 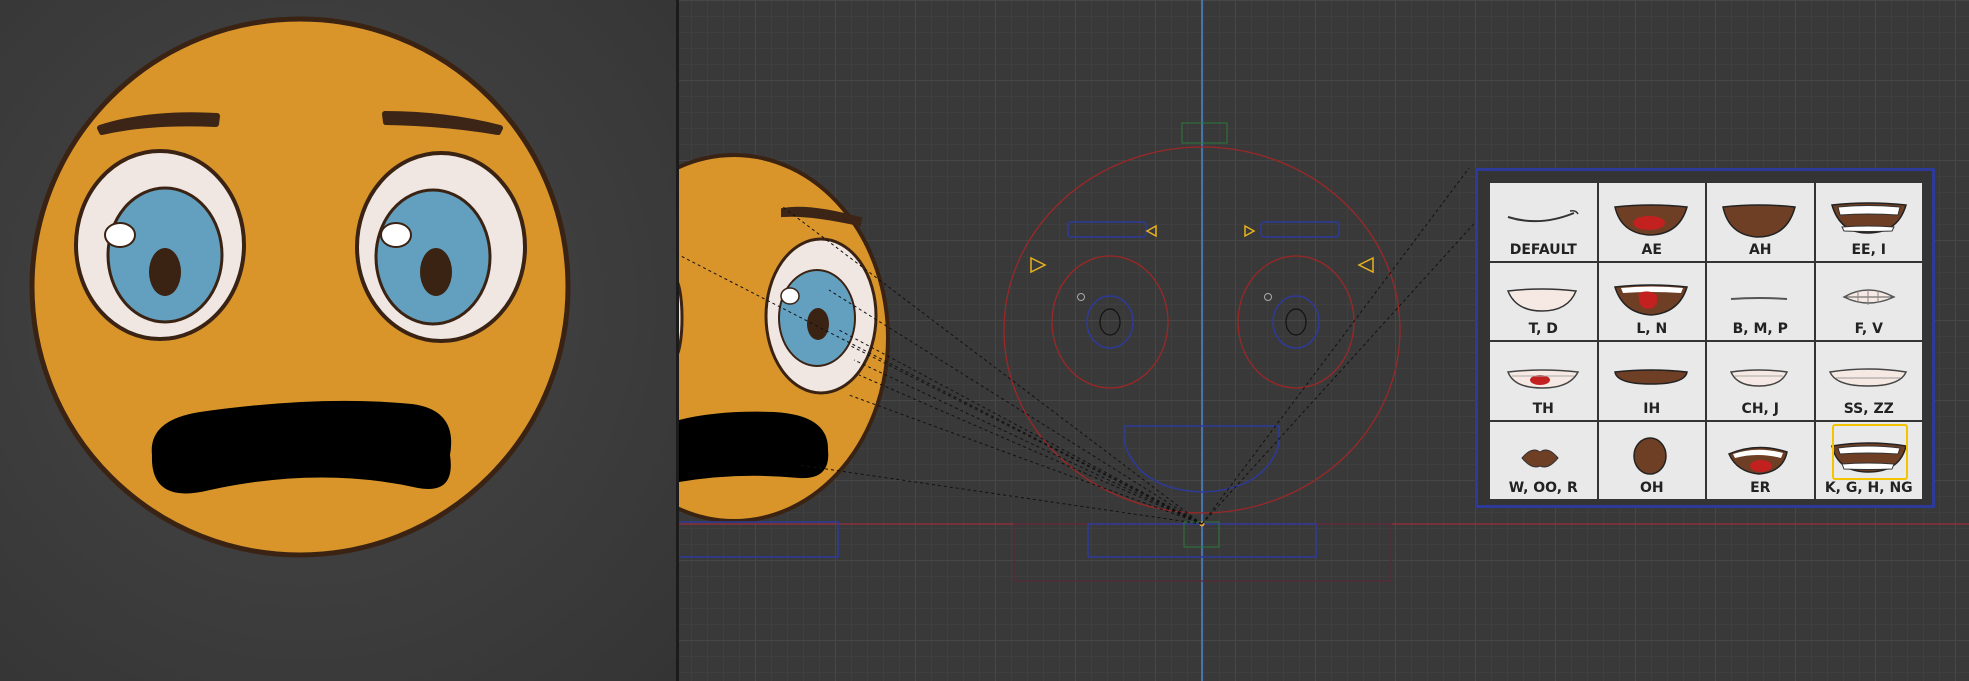 I want to click on viseme-cell: AH, so click(x=1760, y=222).